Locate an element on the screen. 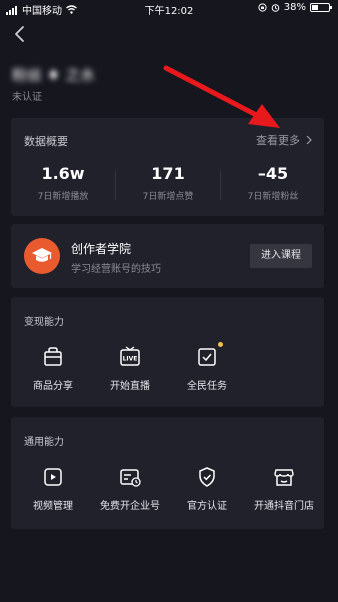  section-title: 变现能力 is located at coordinates (44, 322).